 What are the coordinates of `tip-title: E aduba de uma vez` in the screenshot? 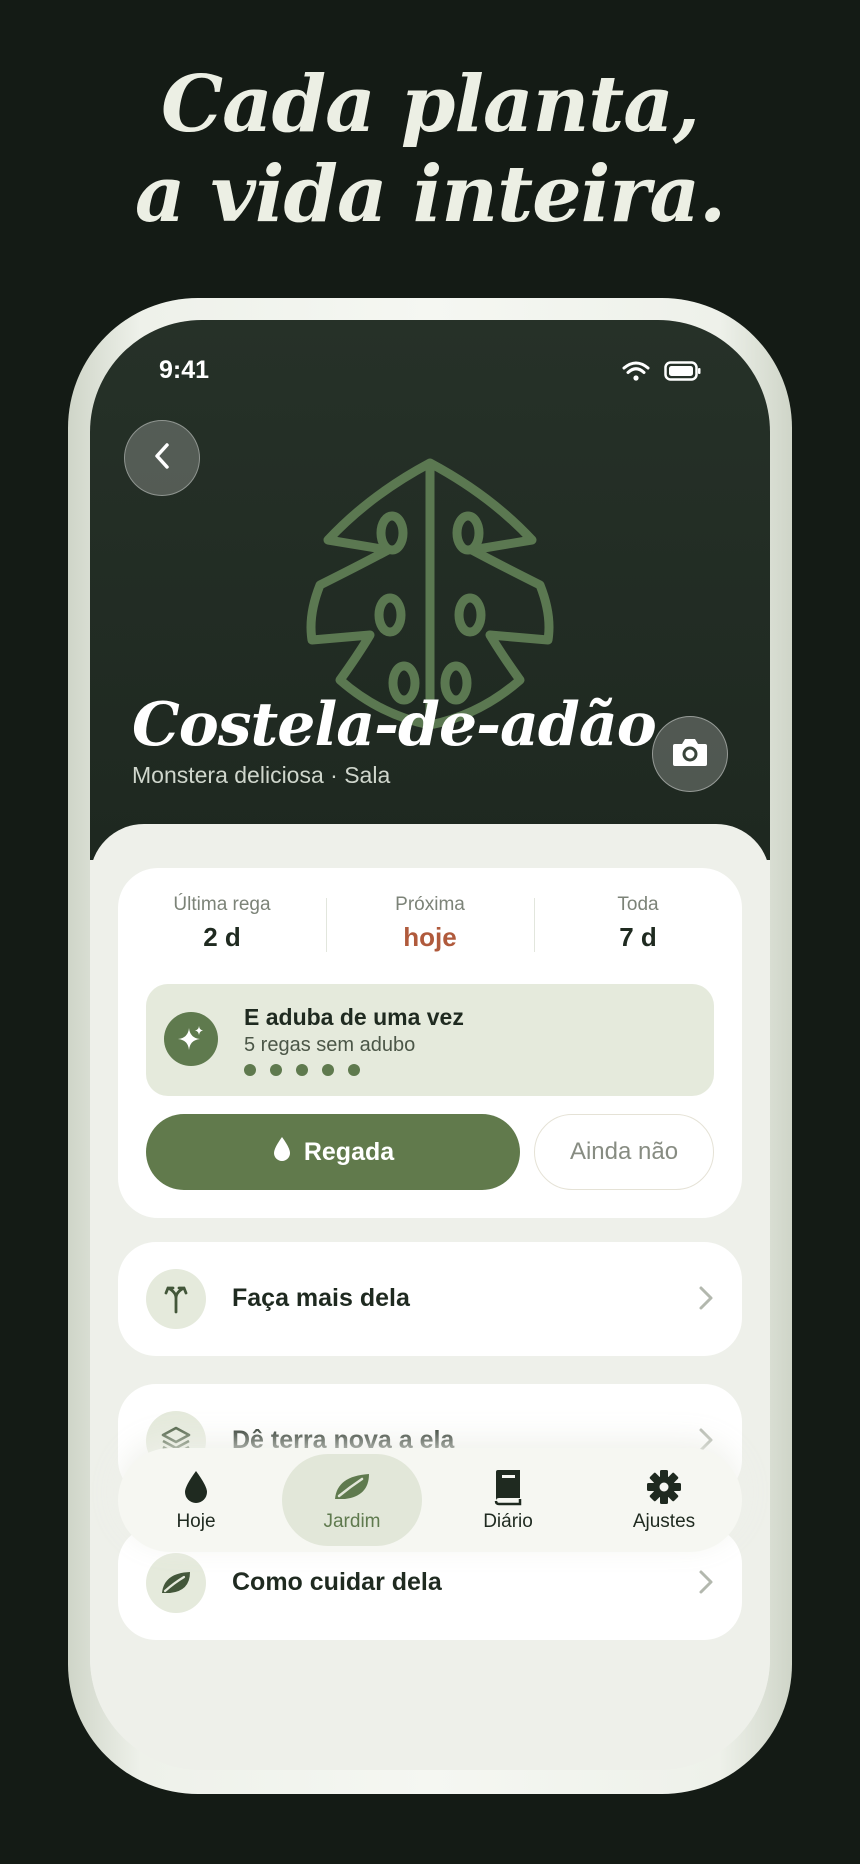 It's located at (354, 1017).